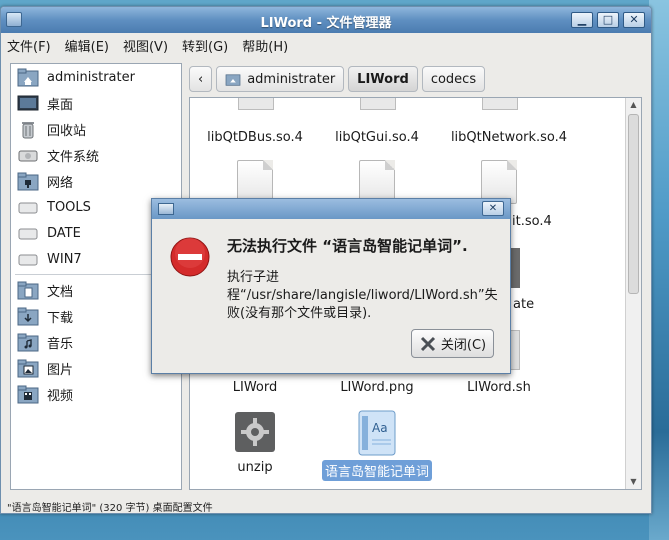  What do you see at coordinates (659, 270) in the screenshot?
I see `desktop-background` at bounding box center [659, 270].